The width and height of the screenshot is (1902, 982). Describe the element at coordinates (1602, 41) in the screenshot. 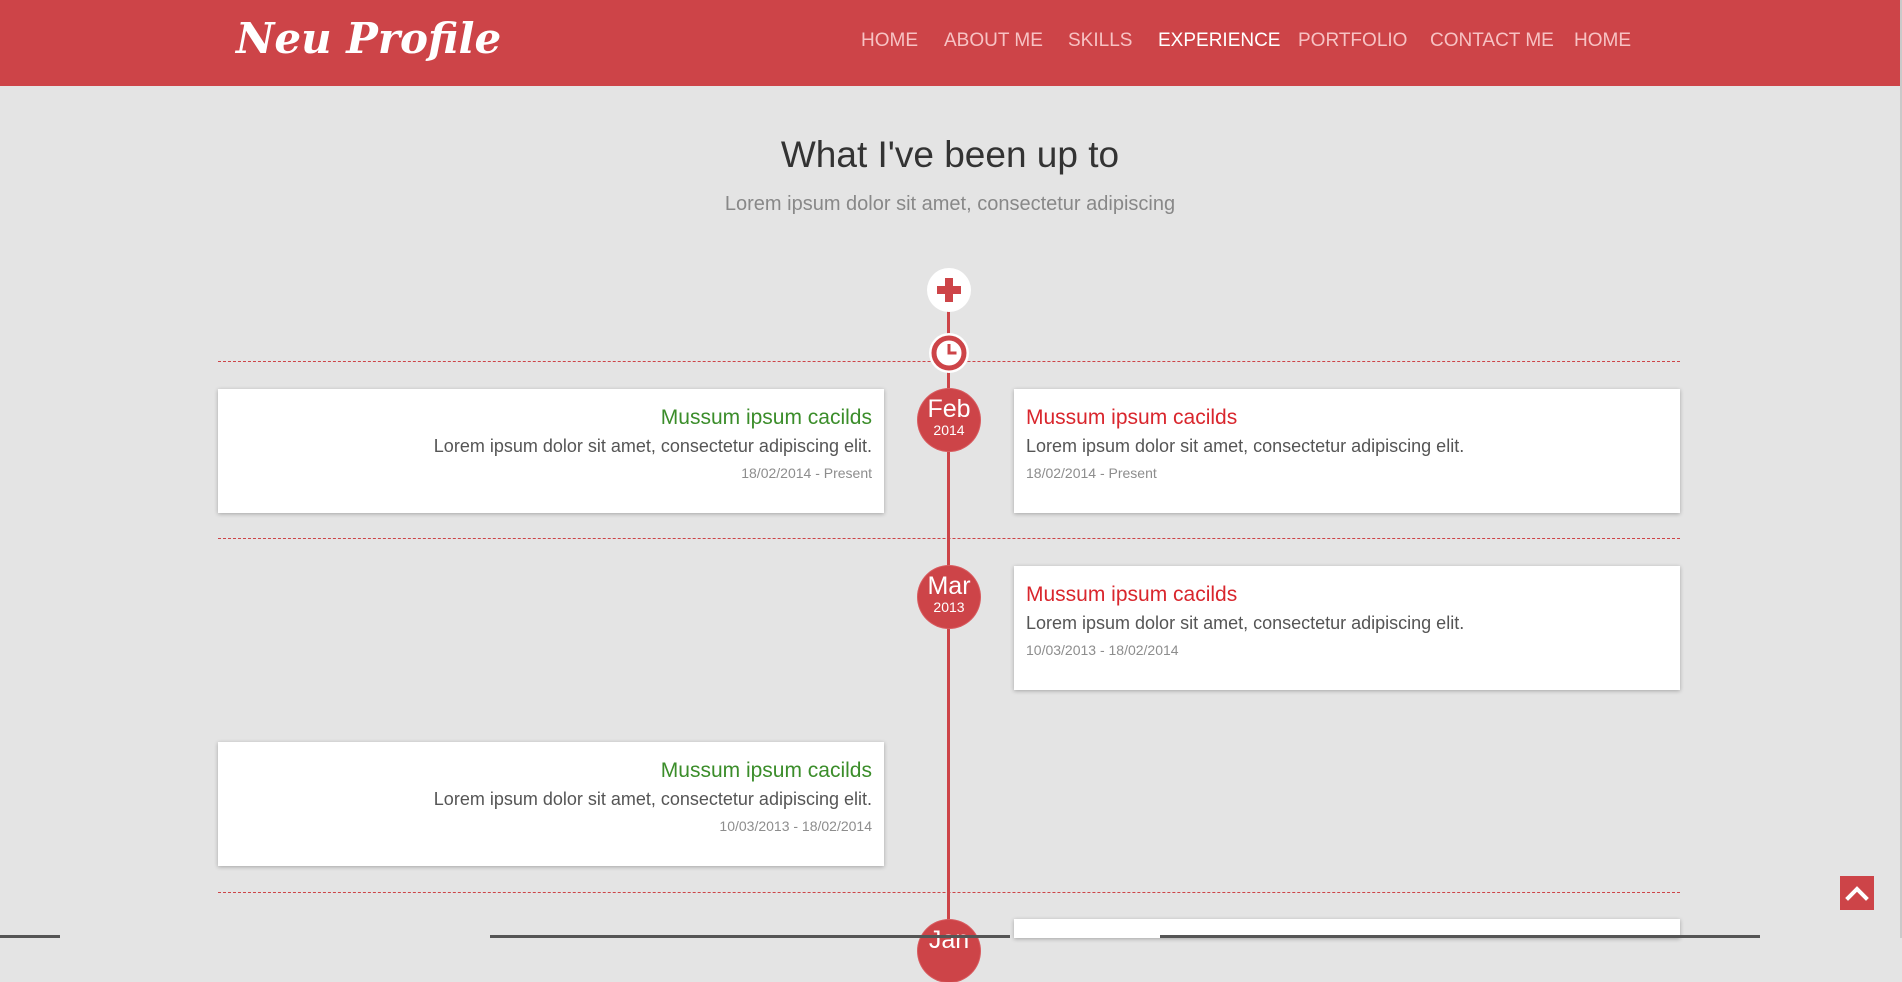

I see `nav-home-2: HOME` at that location.